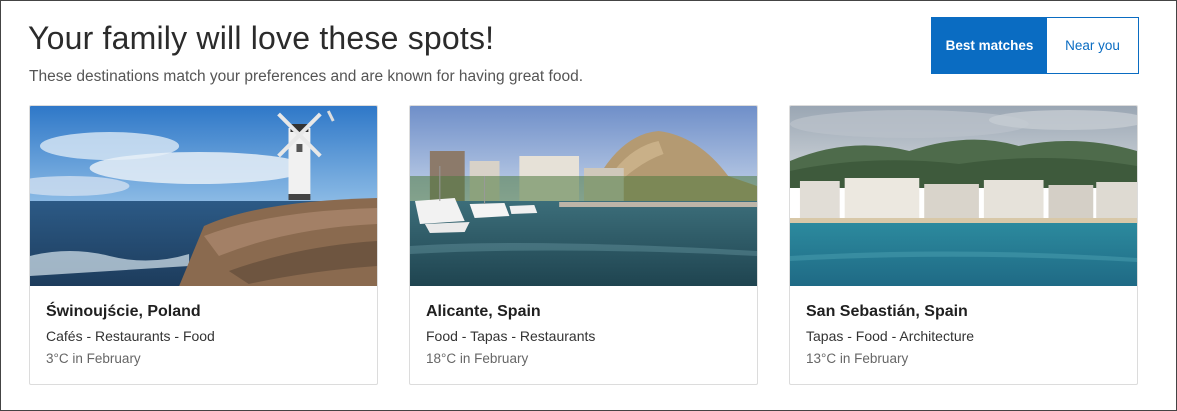  Describe the element at coordinates (483, 311) in the screenshot. I see `destination-name: Alicante, Spain` at that location.